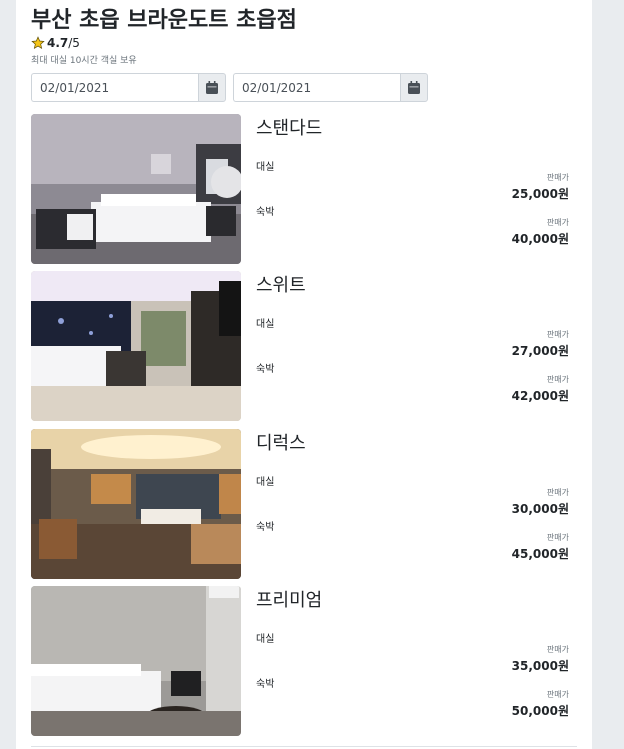 Image resolution: width=624 pixels, height=749 pixels. What do you see at coordinates (540, 351) in the screenshot?
I see `price-daytime: 27,000원` at bounding box center [540, 351].